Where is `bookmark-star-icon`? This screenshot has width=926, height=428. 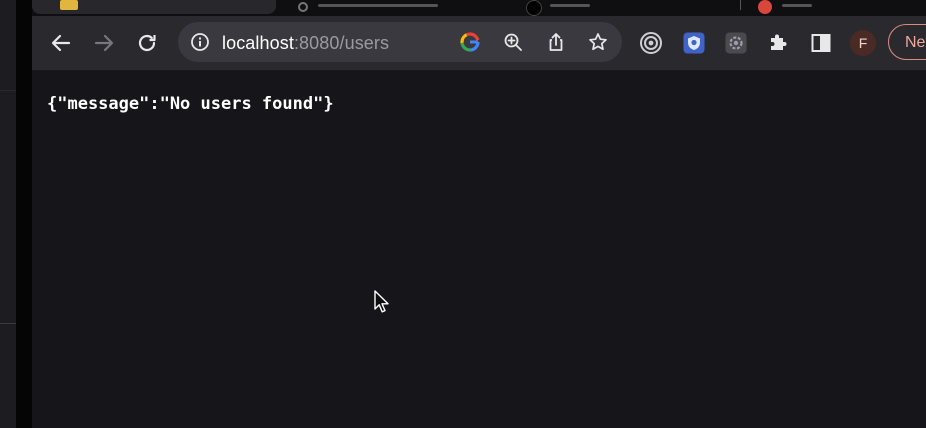 bookmark-star-icon is located at coordinates (598, 42).